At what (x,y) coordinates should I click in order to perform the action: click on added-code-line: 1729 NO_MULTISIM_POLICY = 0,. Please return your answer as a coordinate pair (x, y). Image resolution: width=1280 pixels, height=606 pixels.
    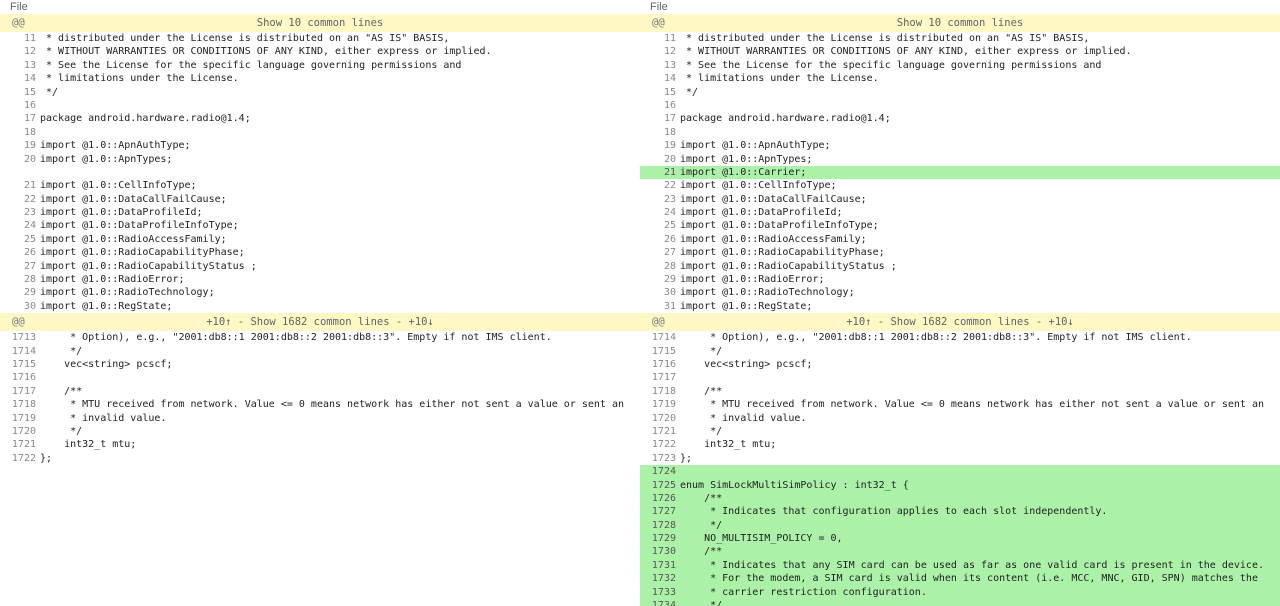
    Looking at the image, I should click on (960, 539).